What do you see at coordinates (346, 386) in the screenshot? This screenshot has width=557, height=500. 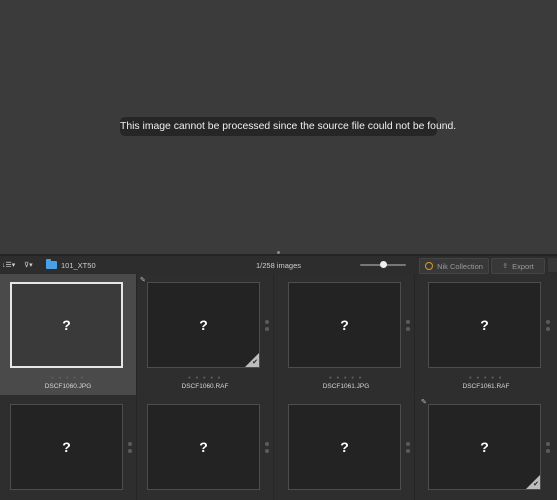 I see `thumbnail-filename: DSCF1061.JPG` at bounding box center [346, 386].